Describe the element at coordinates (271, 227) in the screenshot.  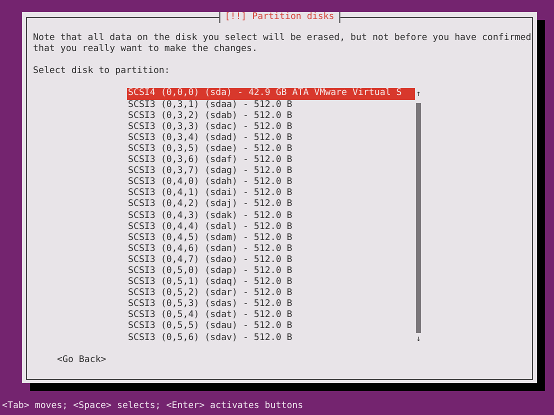
I see `disk-list-item: SCSI3 (0,4,4) (sdal) - 512.0 B` at that location.